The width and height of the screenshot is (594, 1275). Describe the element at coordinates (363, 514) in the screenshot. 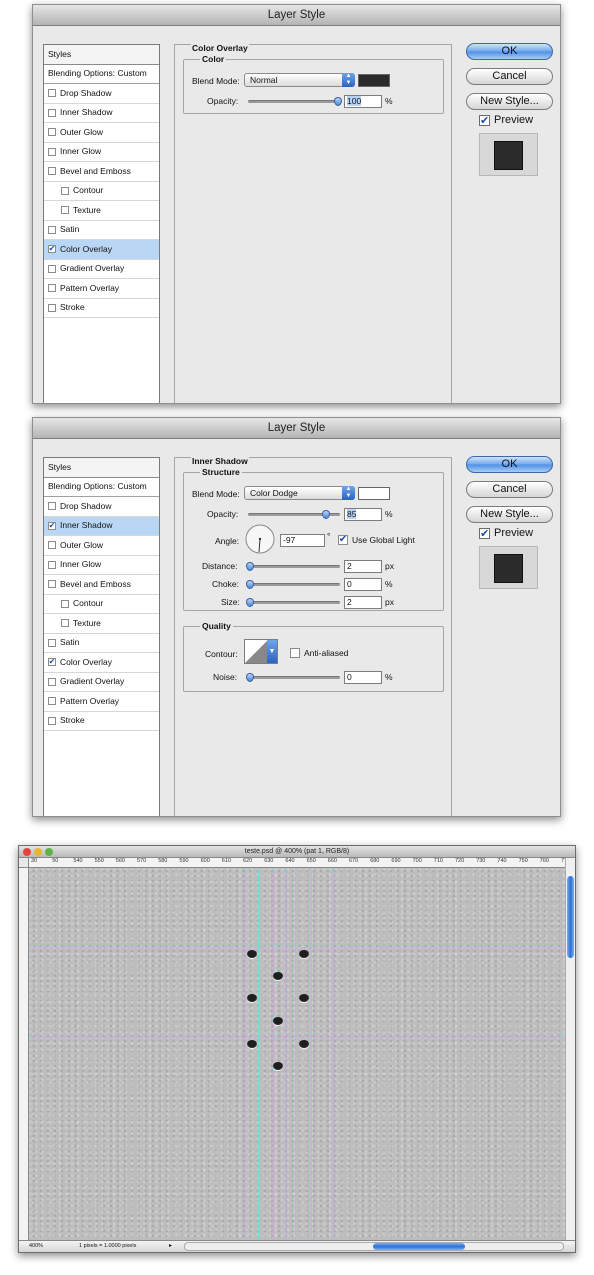

I see `opacity-input: 85` at that location.